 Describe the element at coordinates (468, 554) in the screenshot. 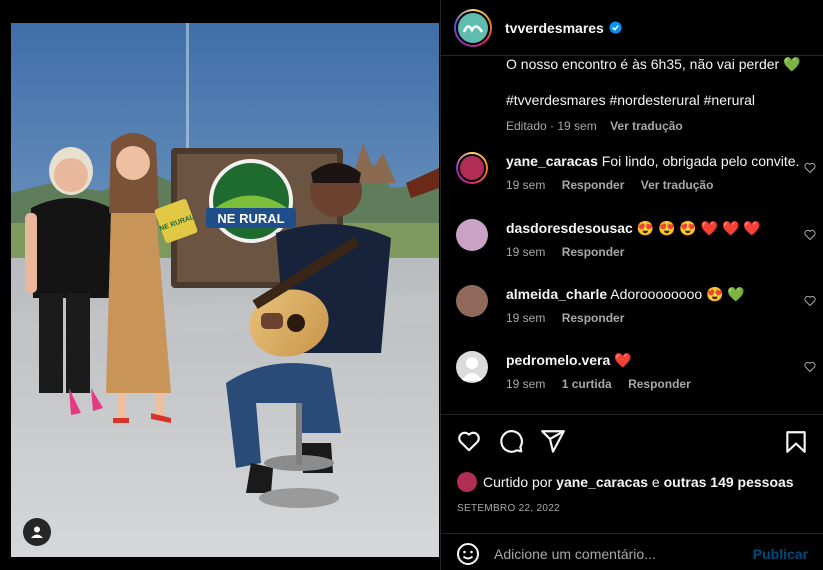

I see `emoji-icon` at that location.